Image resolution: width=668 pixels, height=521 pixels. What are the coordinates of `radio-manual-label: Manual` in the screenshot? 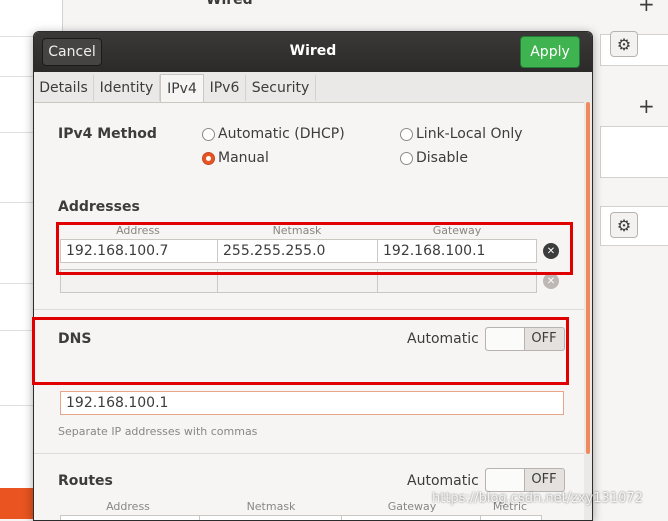 It's located at (243, 158).